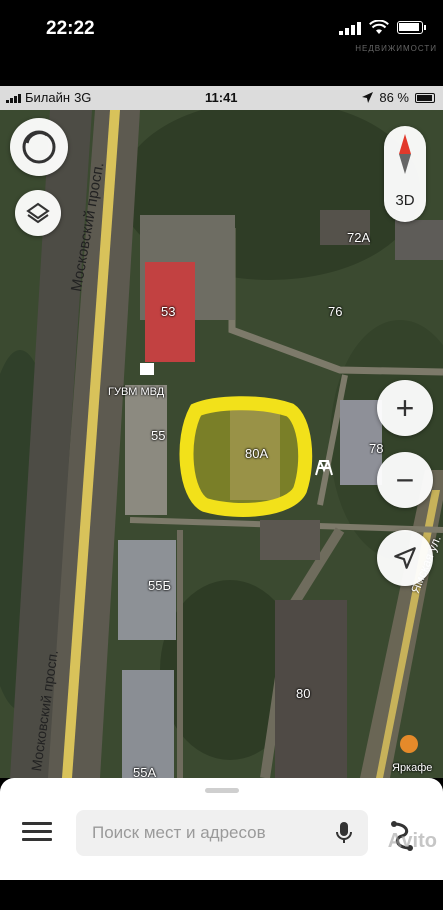 The height and width of the screenshot is (910, 443). Describe the element at coordinates (221, 895) in the screenshot. I see `bottom-bezel` at that location.